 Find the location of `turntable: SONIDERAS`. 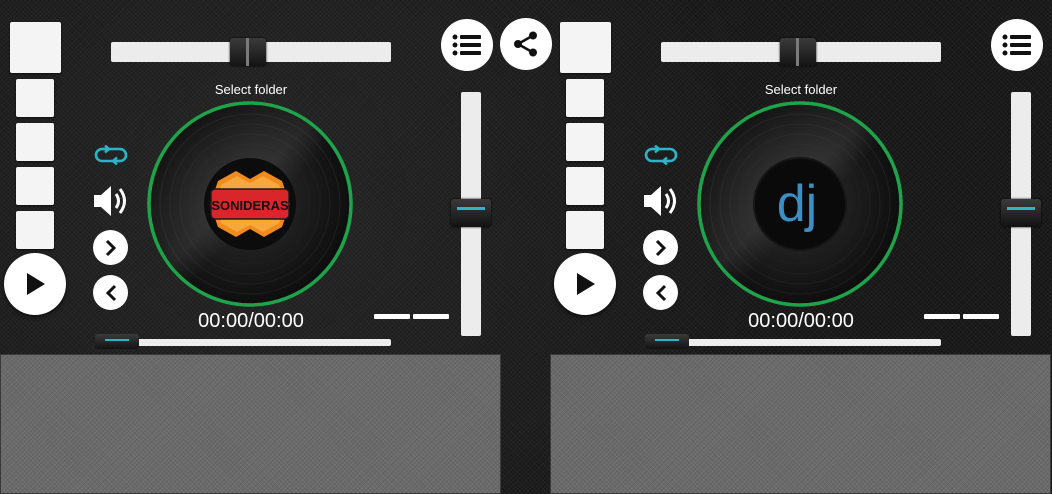

turntable: SONIDERAS is located at coordinates (250, 204).